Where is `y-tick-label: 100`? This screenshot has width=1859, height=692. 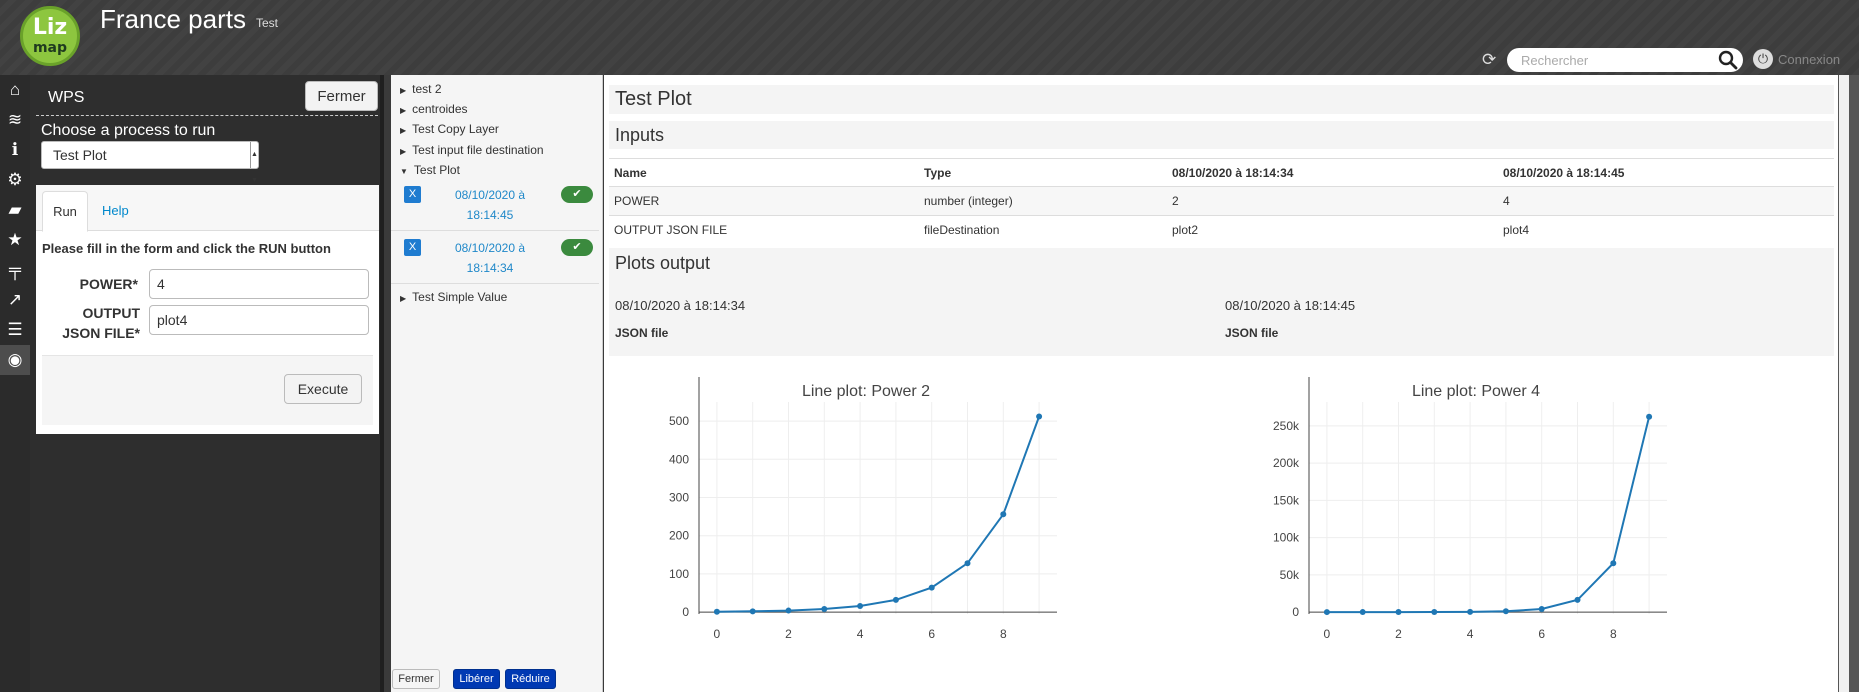
y-tick-label: 100 is located at coordinates (679, 574).